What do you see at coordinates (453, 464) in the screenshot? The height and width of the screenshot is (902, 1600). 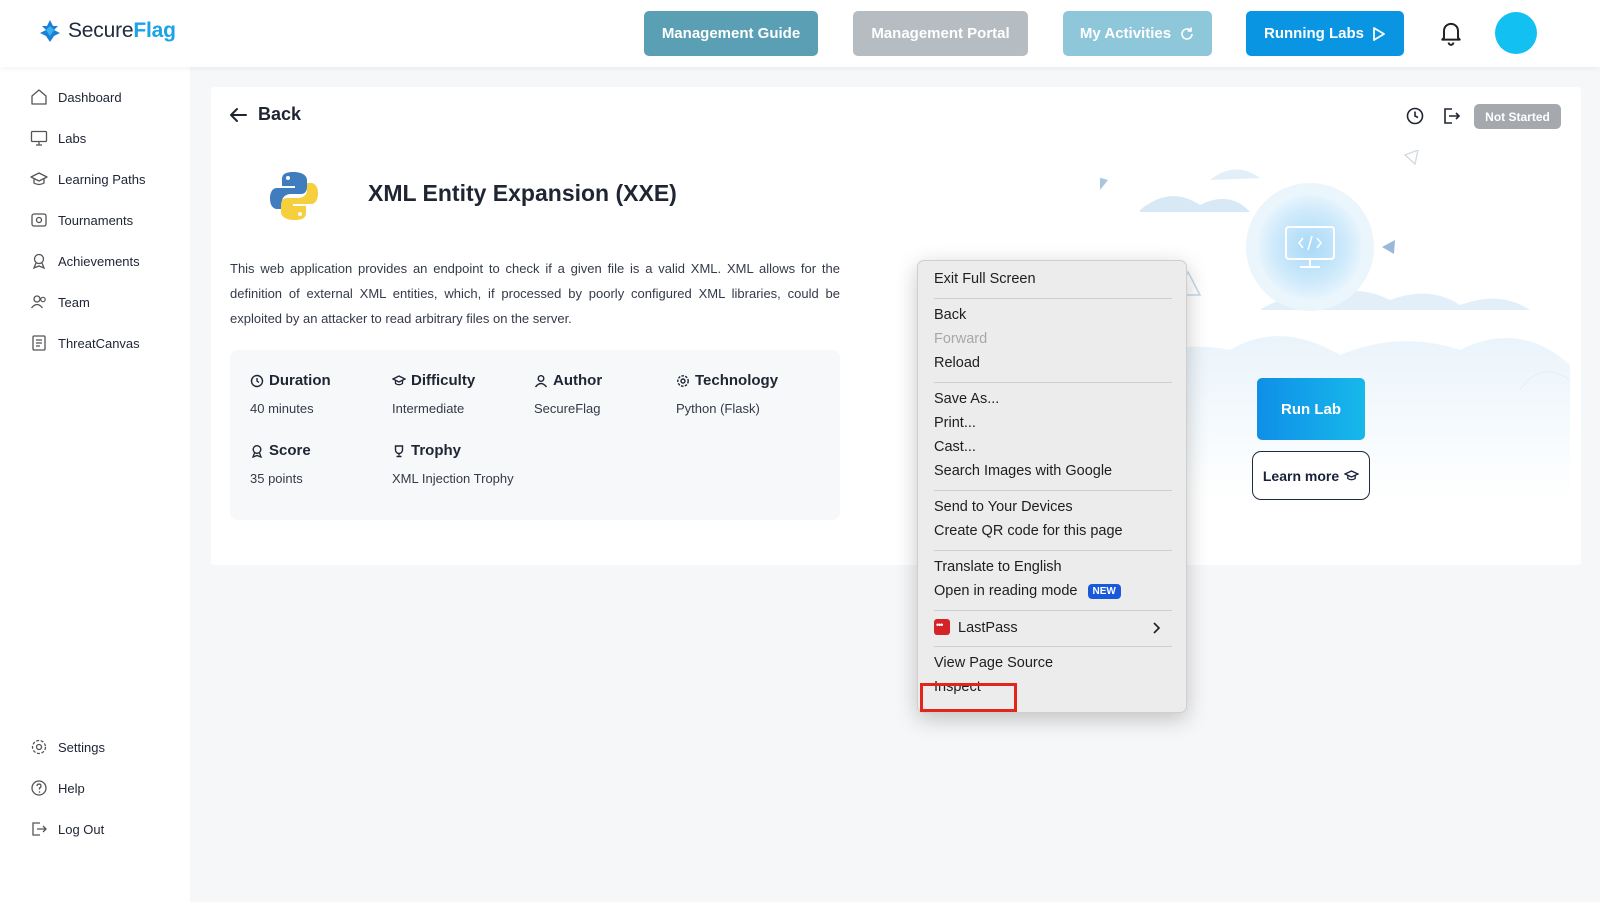 I see `info-trophy: Trophy XML Injection Trophy` at bounding box center [453, 464].